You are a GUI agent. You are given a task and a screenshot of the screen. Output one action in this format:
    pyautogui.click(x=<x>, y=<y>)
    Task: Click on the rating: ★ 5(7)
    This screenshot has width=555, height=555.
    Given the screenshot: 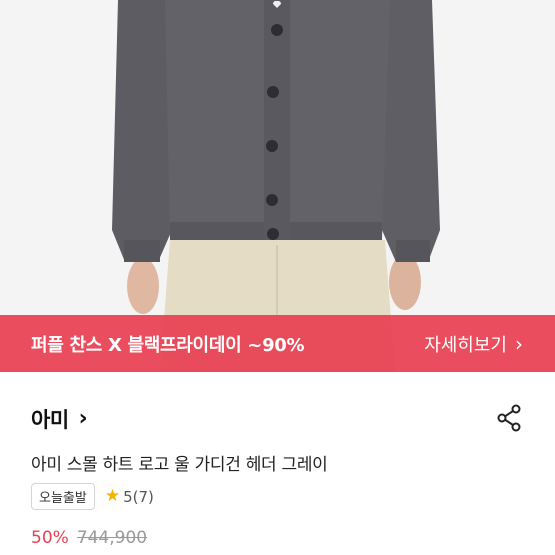 What is the action you would take?
    pyautogui.click(x=129, y=497)
    